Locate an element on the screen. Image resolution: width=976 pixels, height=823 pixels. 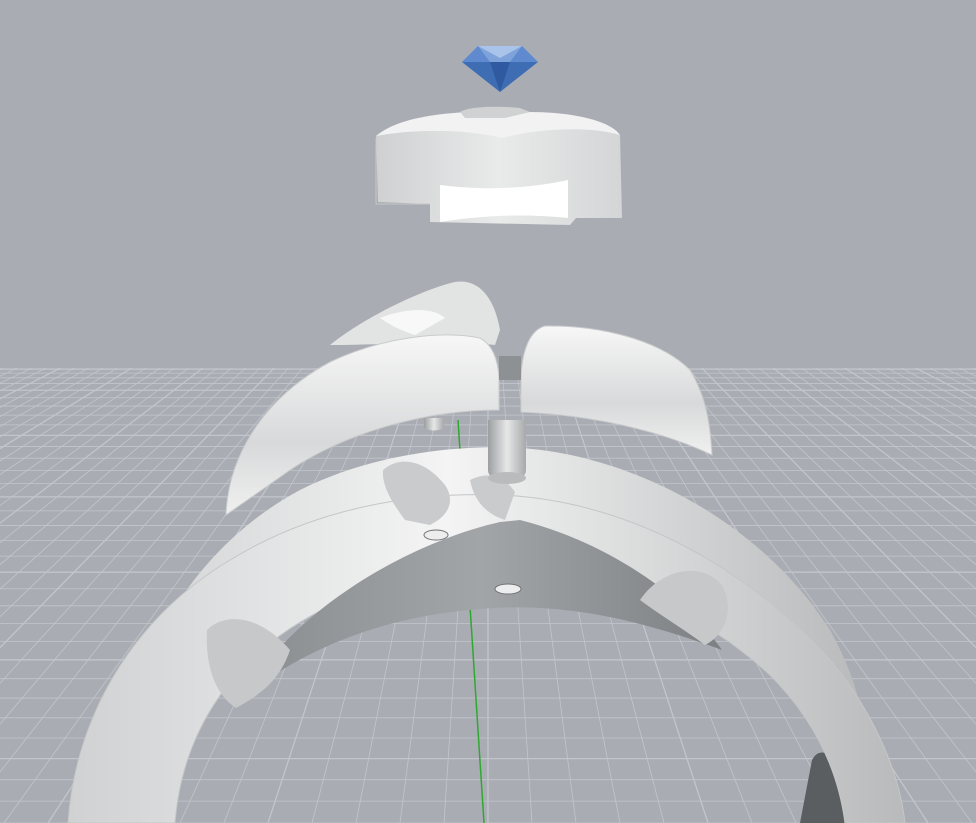
shank-center-notch is located at coordinates (510, 368).